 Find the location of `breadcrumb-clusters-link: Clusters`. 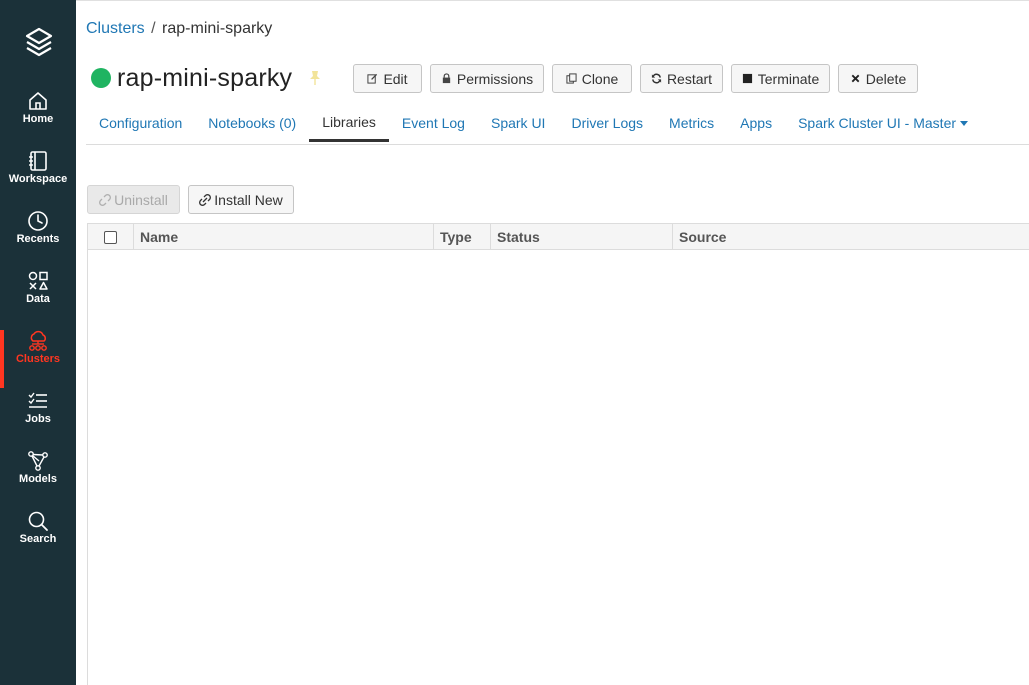

breadcrumb-clusters-link: Clusters is located at coordinates (115, 28).